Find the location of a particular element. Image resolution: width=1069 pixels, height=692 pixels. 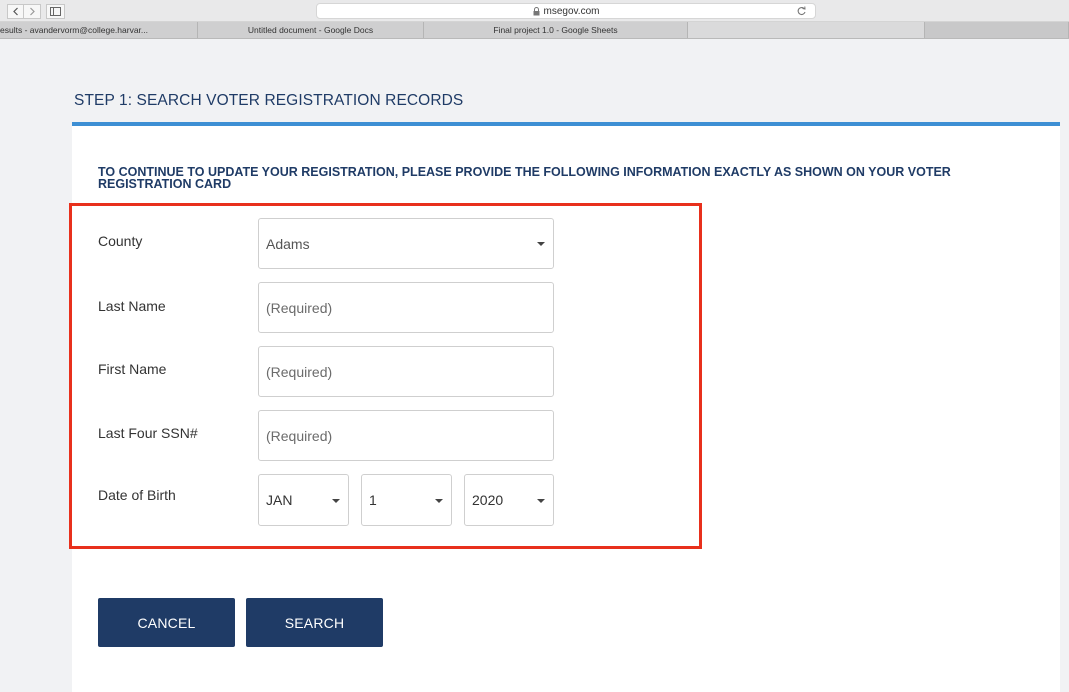

lock-icon is located at coordinates (536, 10).